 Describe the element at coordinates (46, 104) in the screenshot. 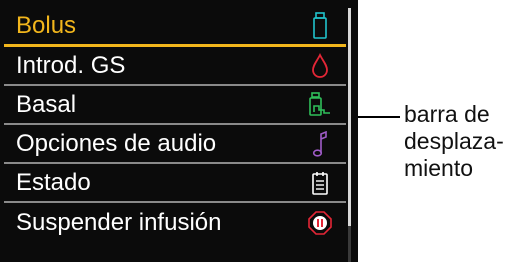

I see `menu-item-label: Basal` at that location.